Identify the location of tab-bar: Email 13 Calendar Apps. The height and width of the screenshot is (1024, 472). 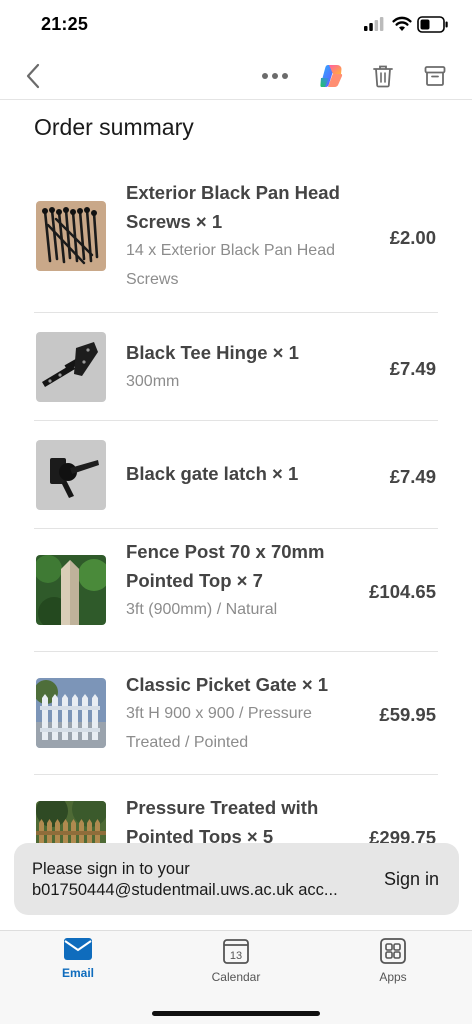
(236, 977).